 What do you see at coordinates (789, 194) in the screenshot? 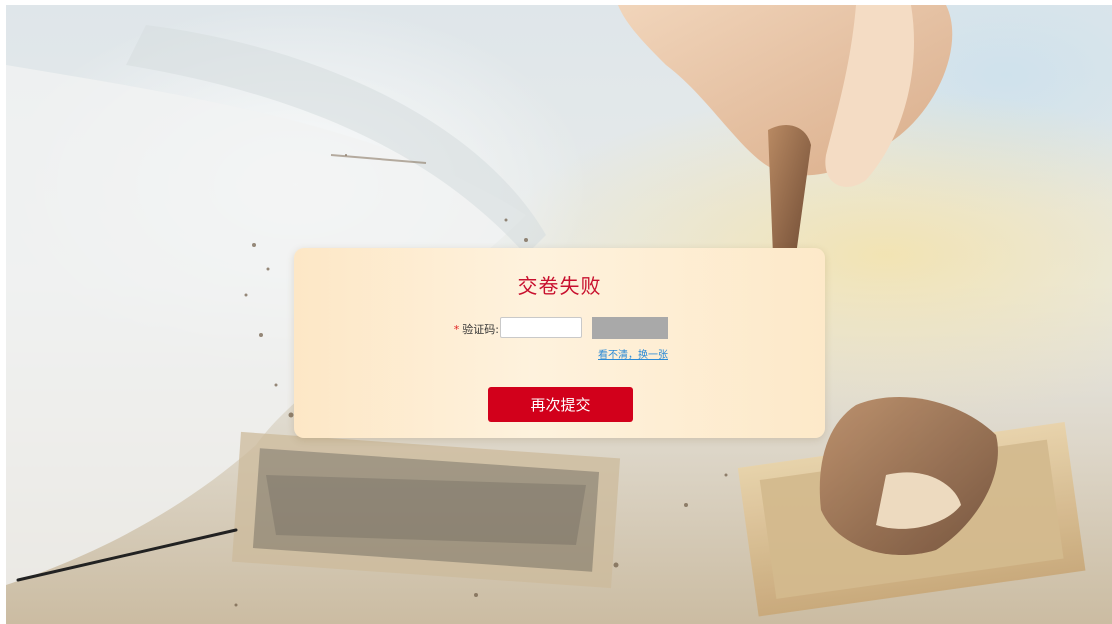
I see `held-root` at bounding box center [789, 194].